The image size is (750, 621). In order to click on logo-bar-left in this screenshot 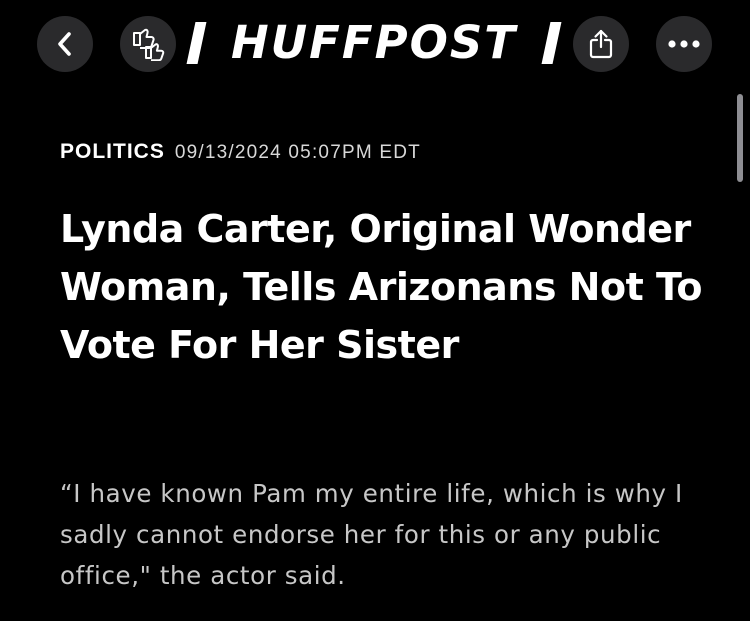, I will do `click(196, 43)`.